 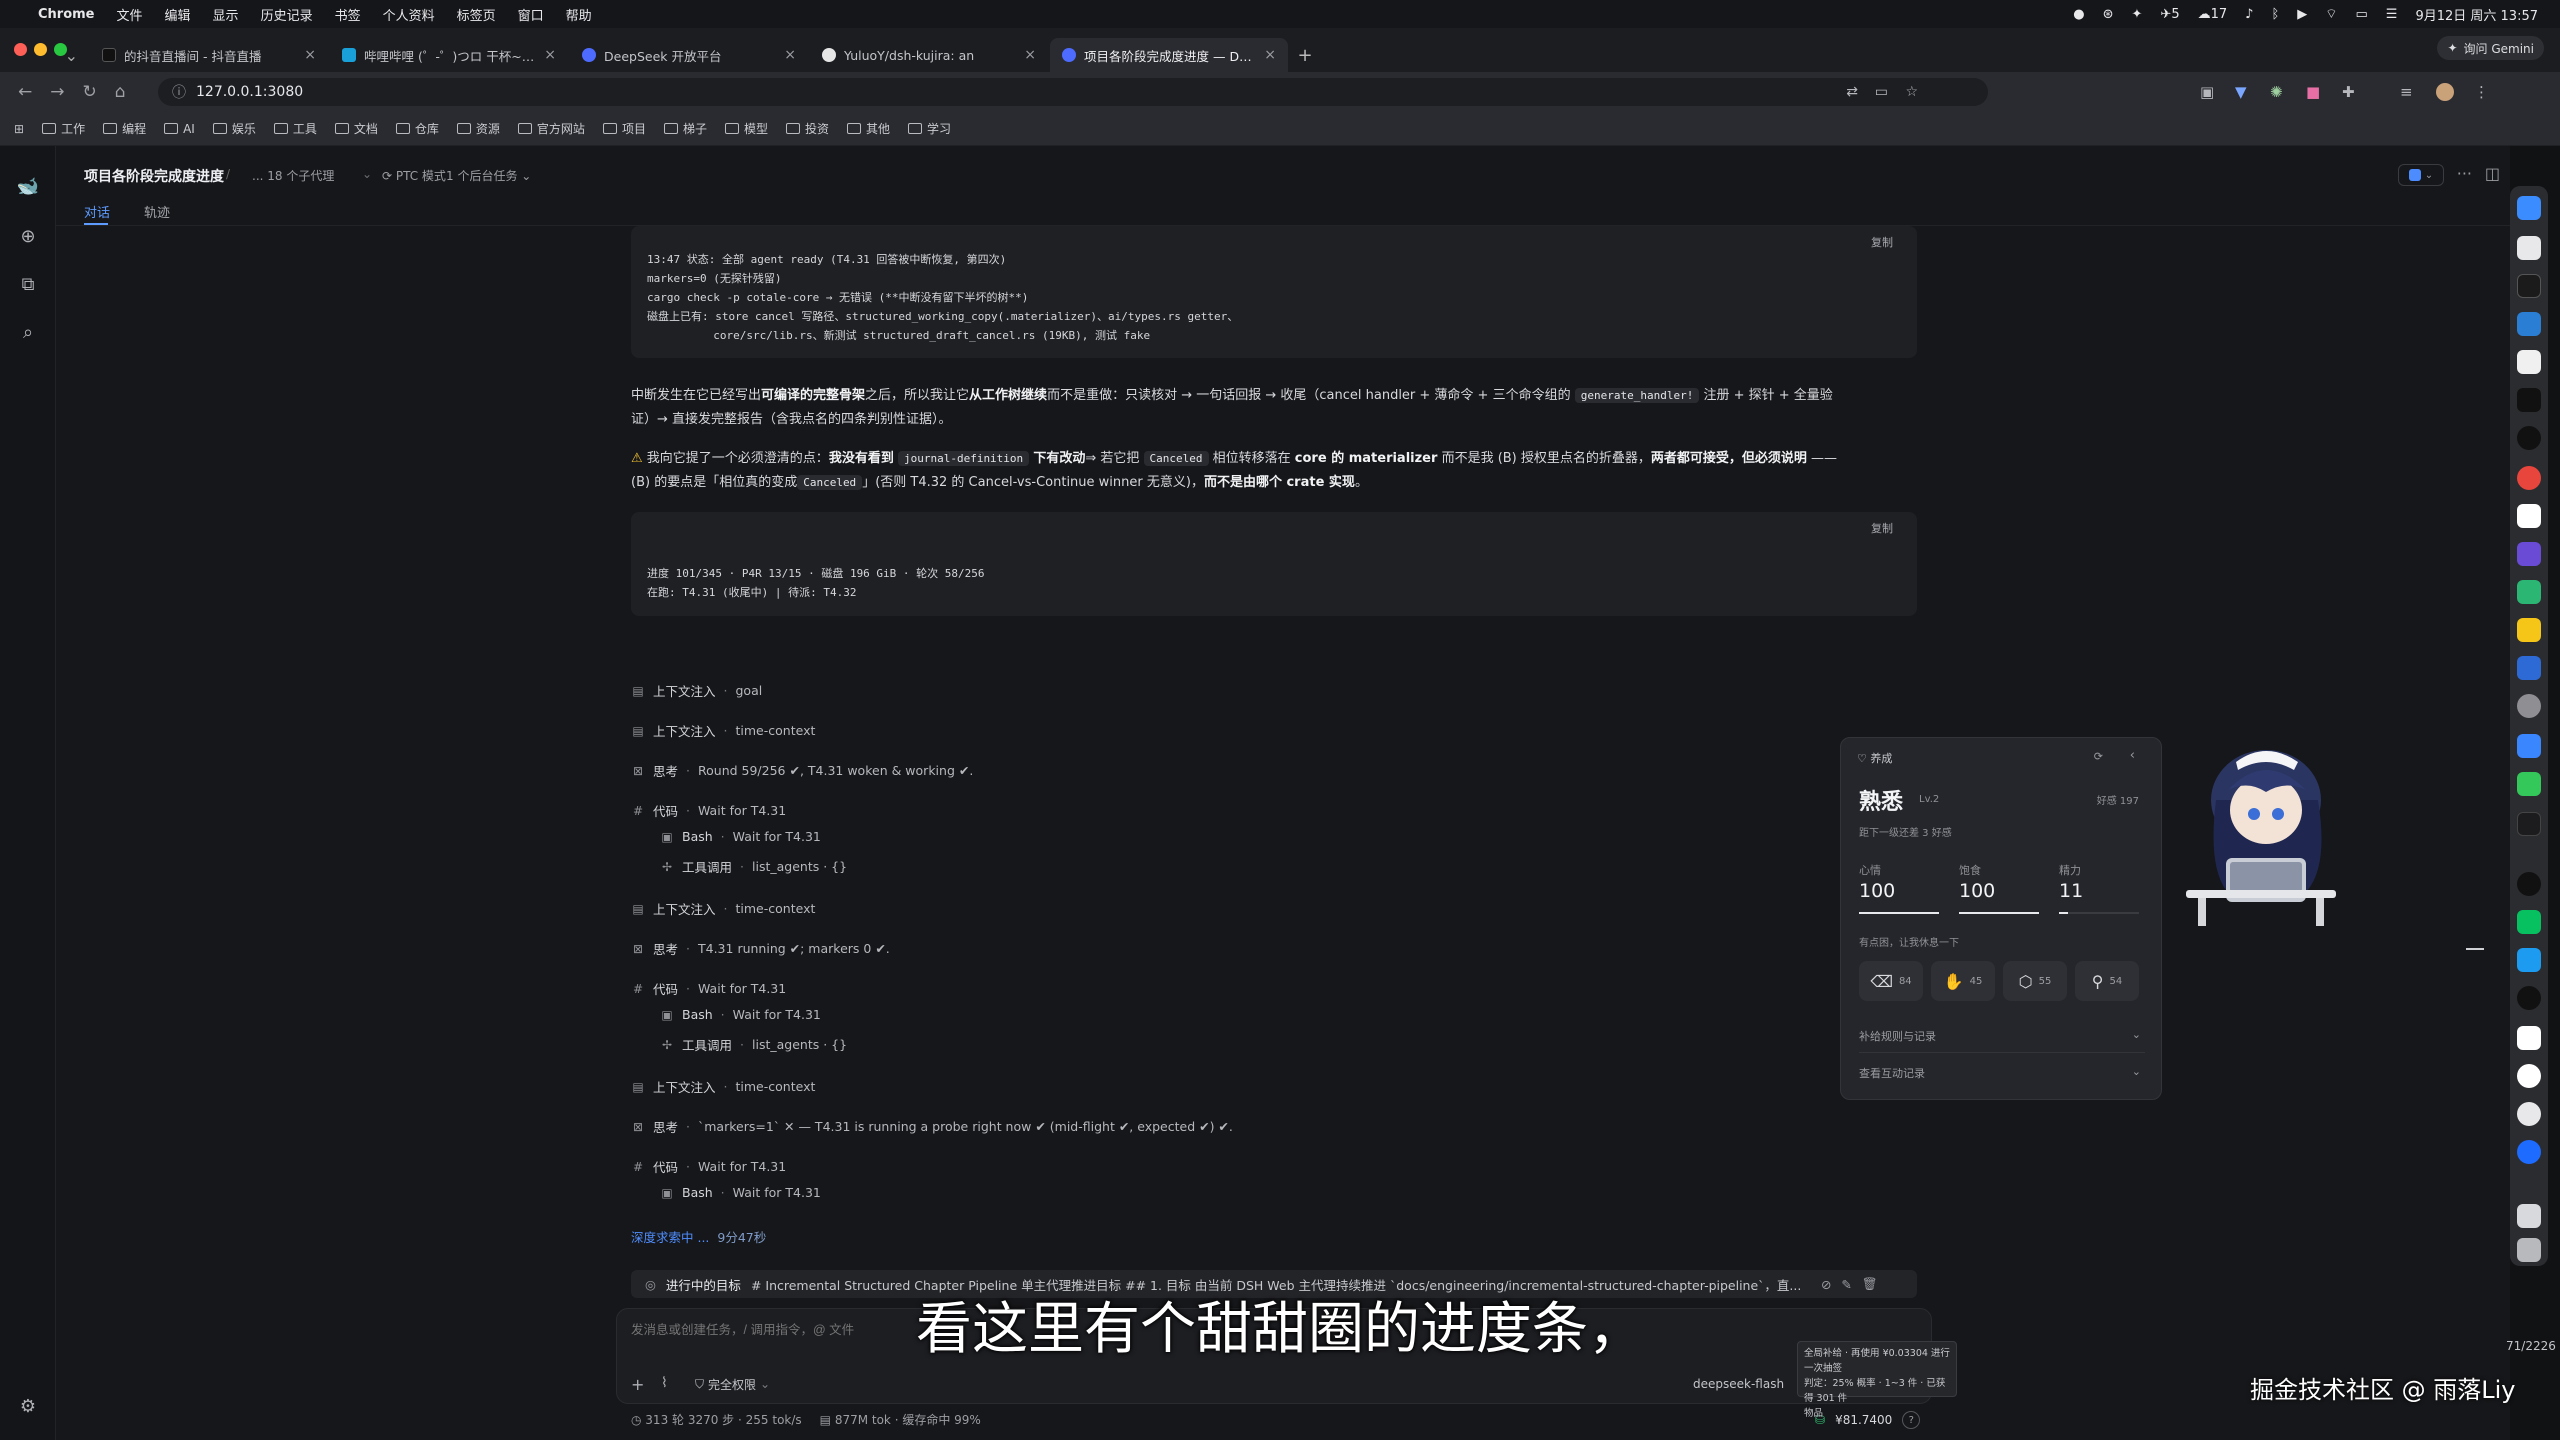 I want to click on chevron-left-icon: ‹, so click(x=2132, y=755).